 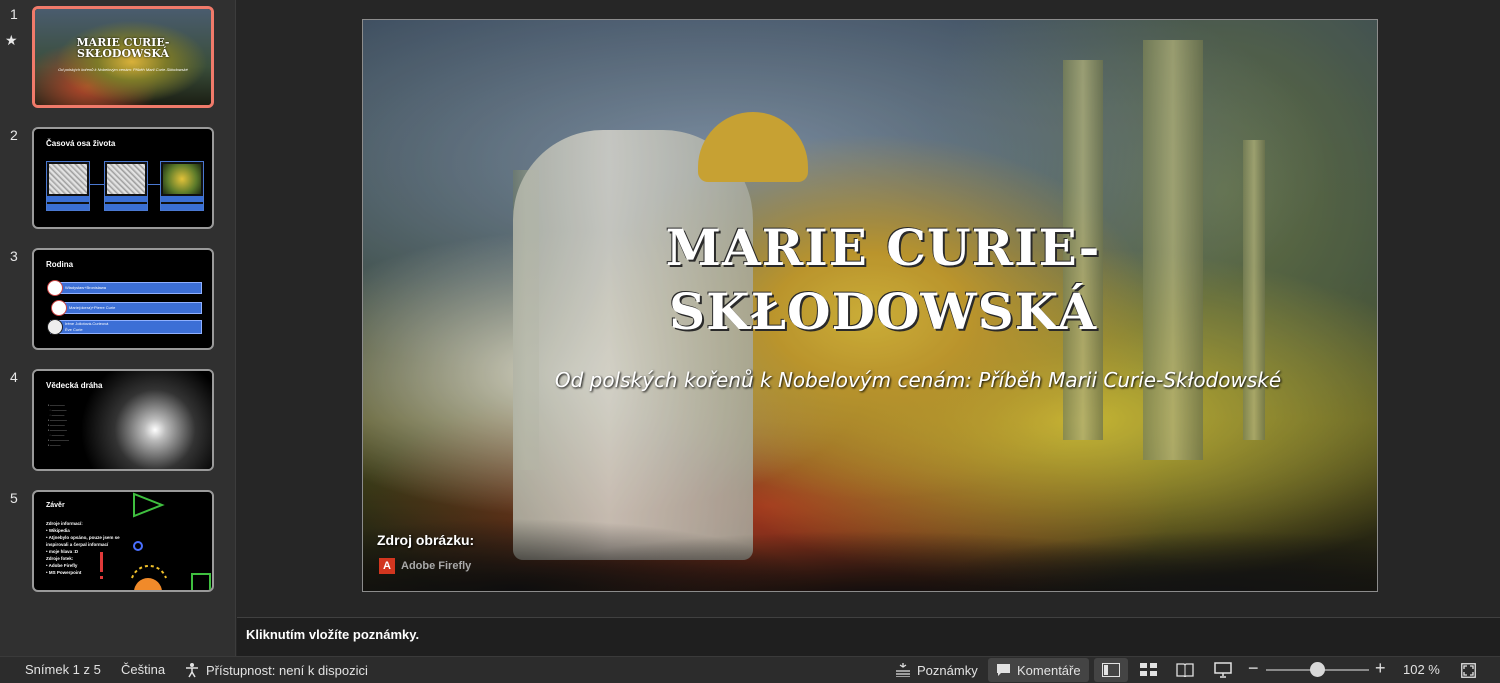 I want to click on comments-toggle-button: Komentáře, so click(x=1038, y=670).